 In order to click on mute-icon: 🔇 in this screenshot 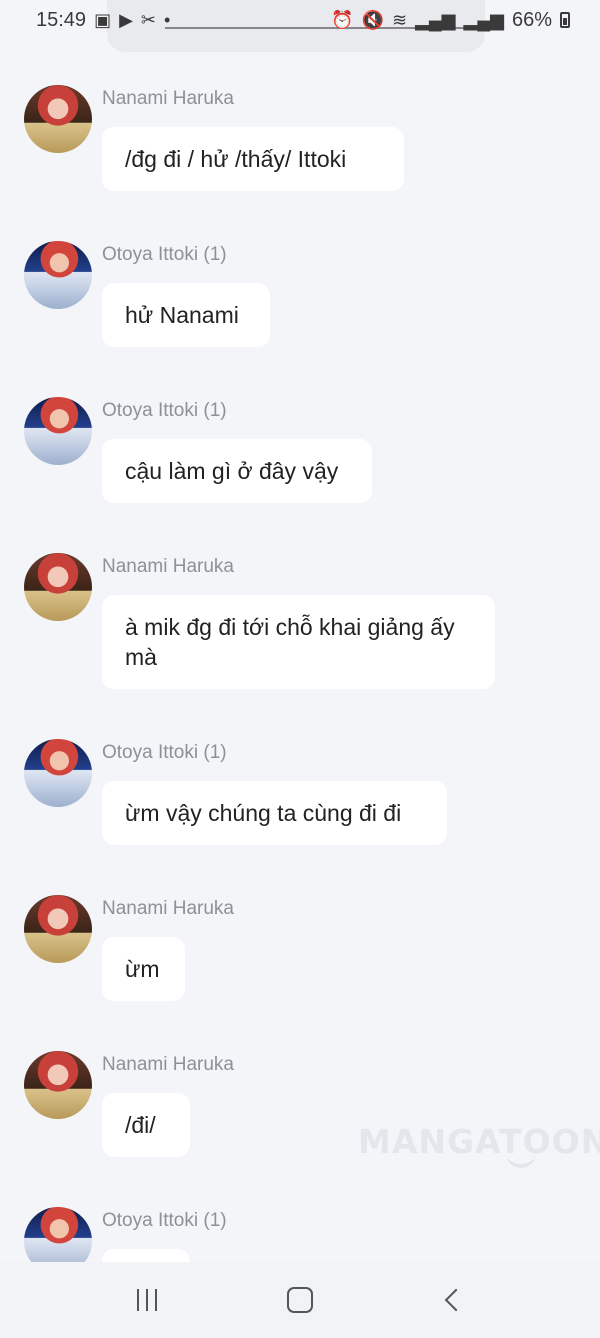, I will do `click(372, 20)`.